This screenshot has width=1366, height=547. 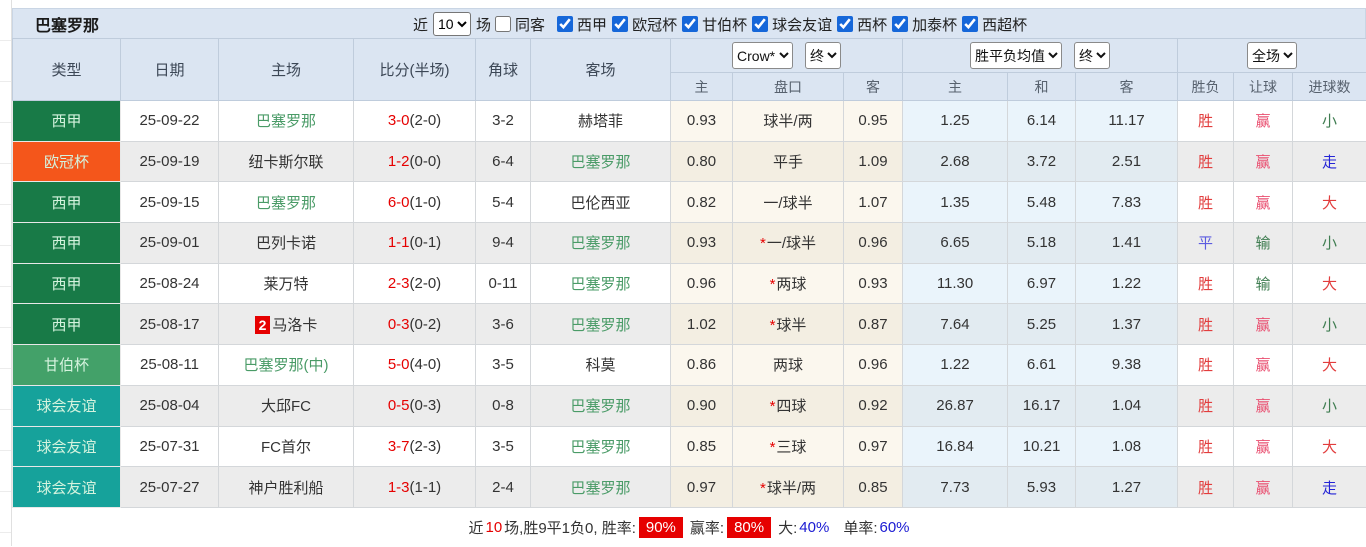 I want to click on avg-draw-cell: 6.14, so click(x=1042, y=121).